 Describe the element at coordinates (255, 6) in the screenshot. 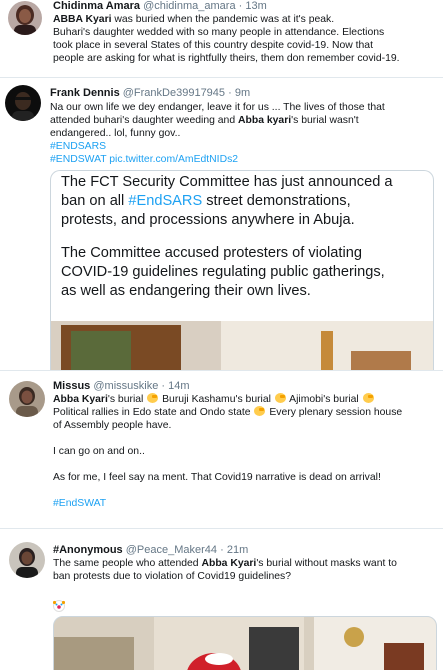

I see `timestamp: 13m` at that location.